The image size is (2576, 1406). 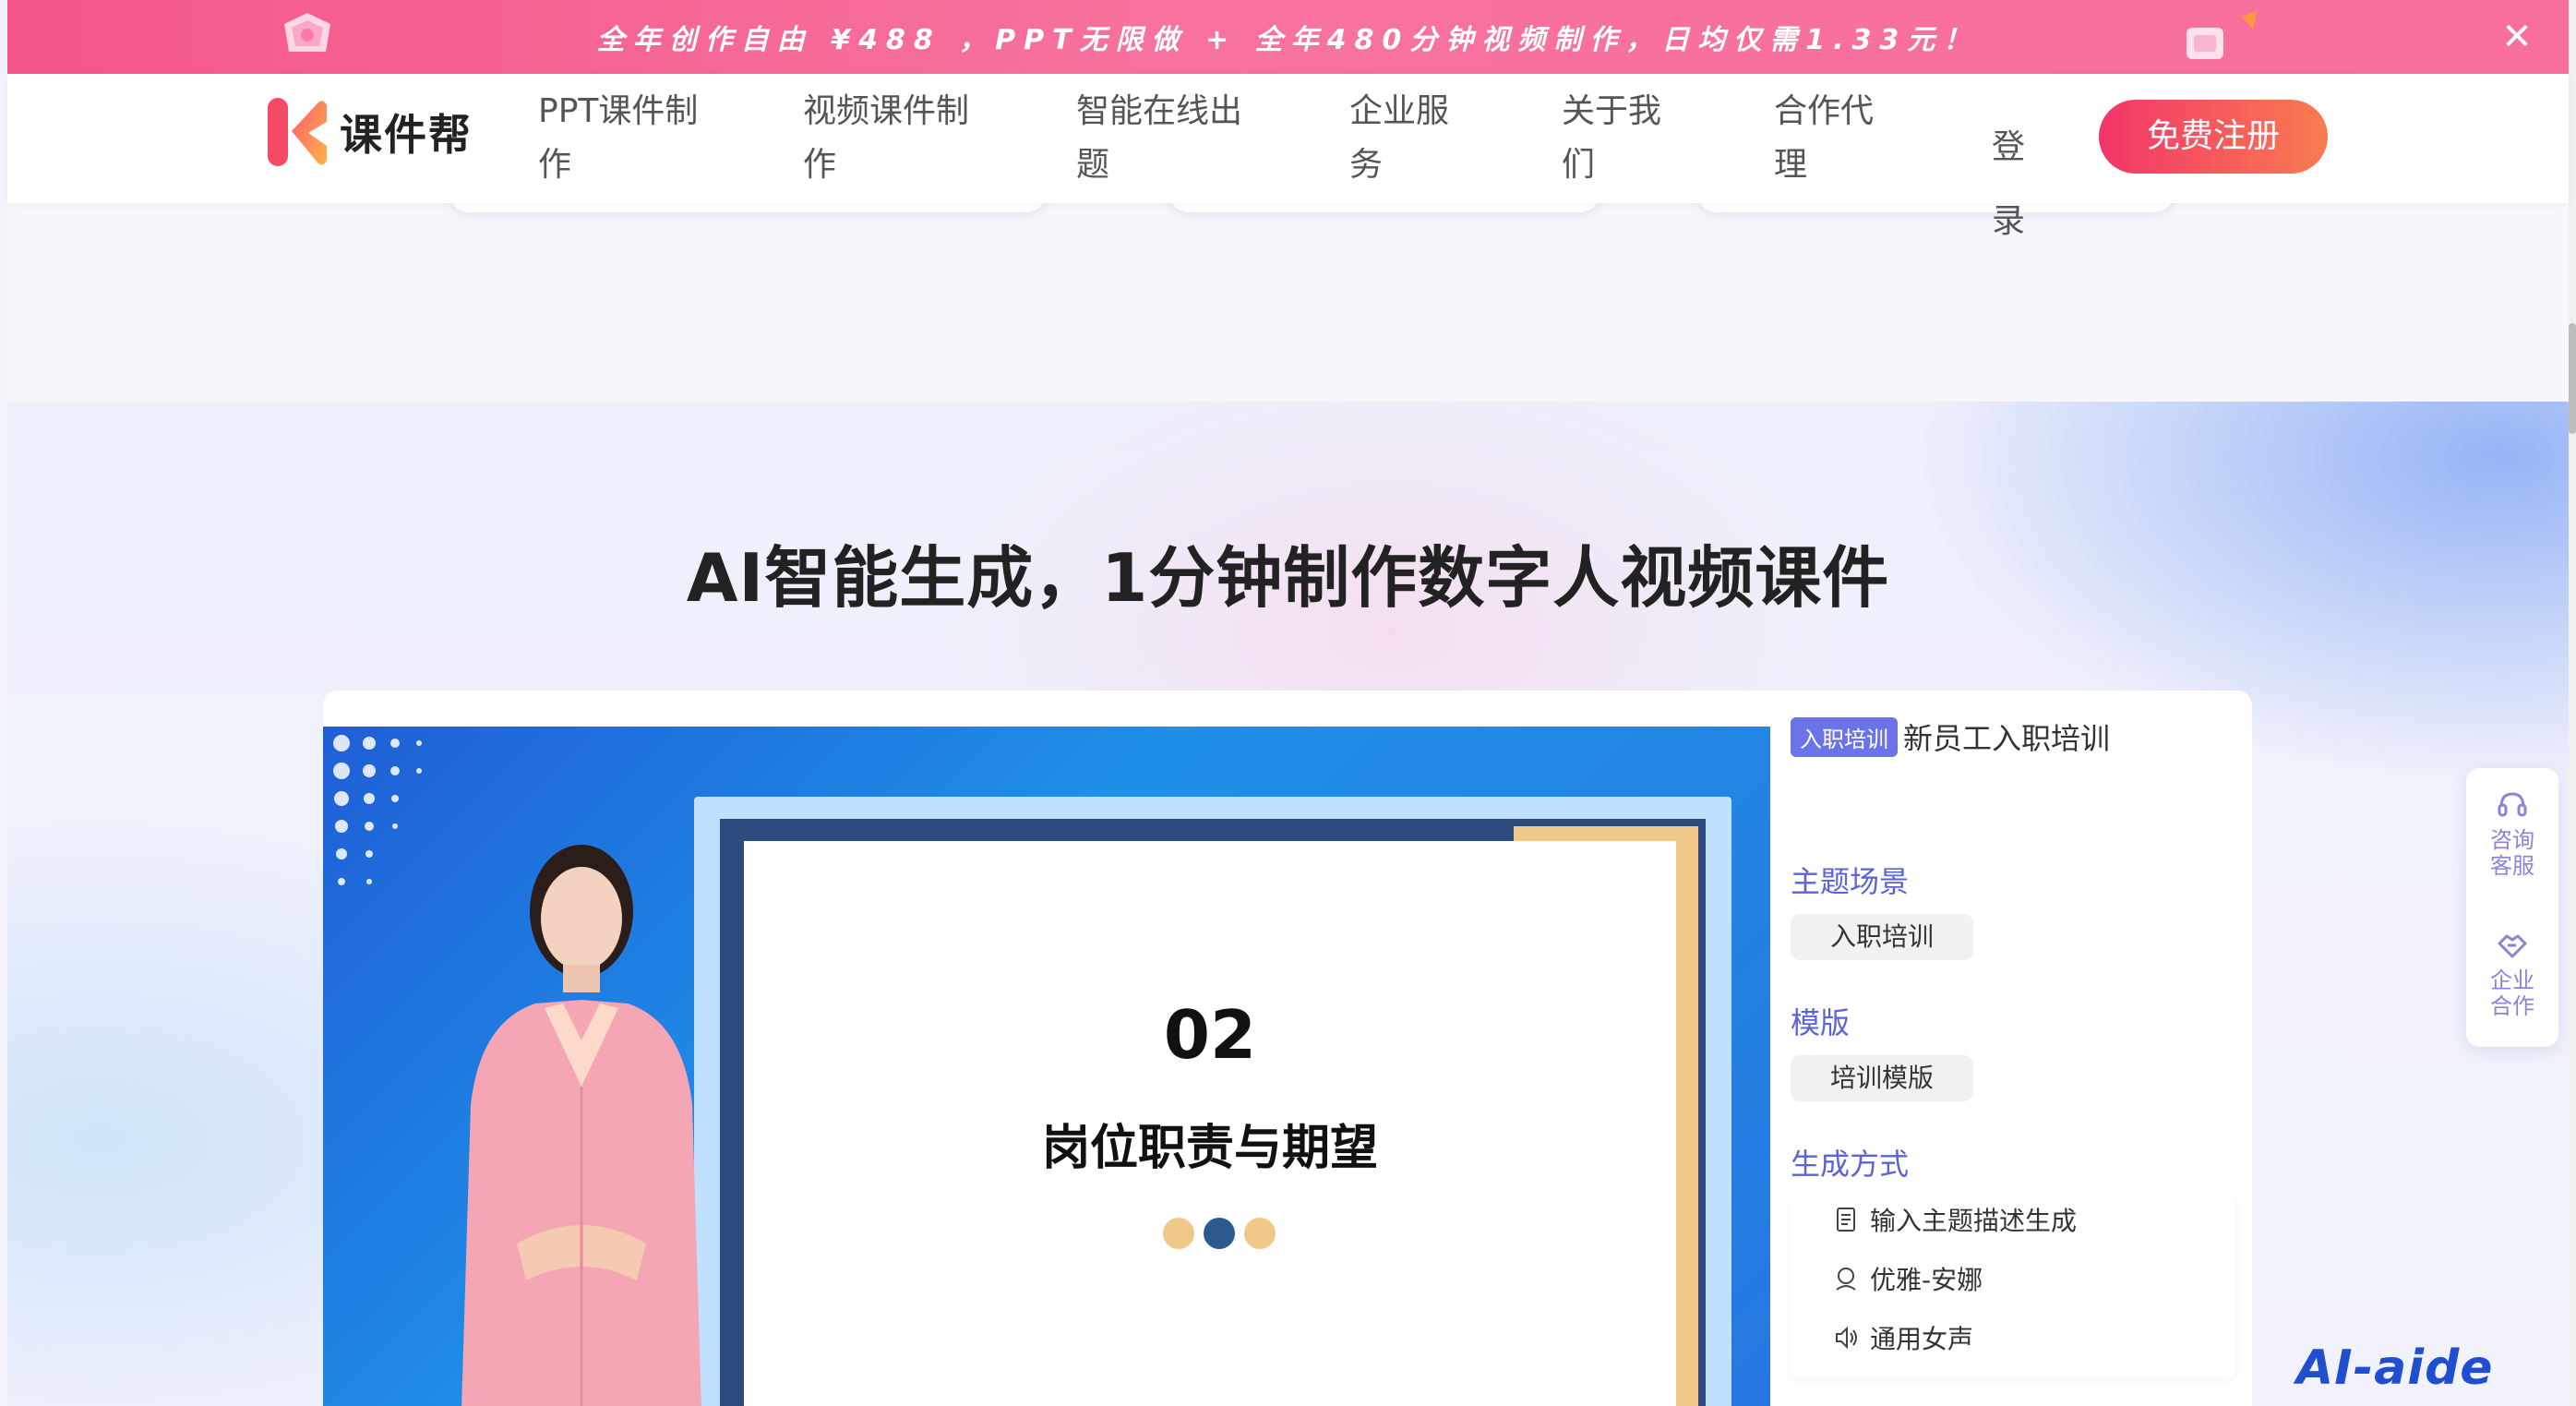 What do you see at coordinates (2573, 703) in the screenshot?
I see `scrollbar` at bounding box center [2573, 703].